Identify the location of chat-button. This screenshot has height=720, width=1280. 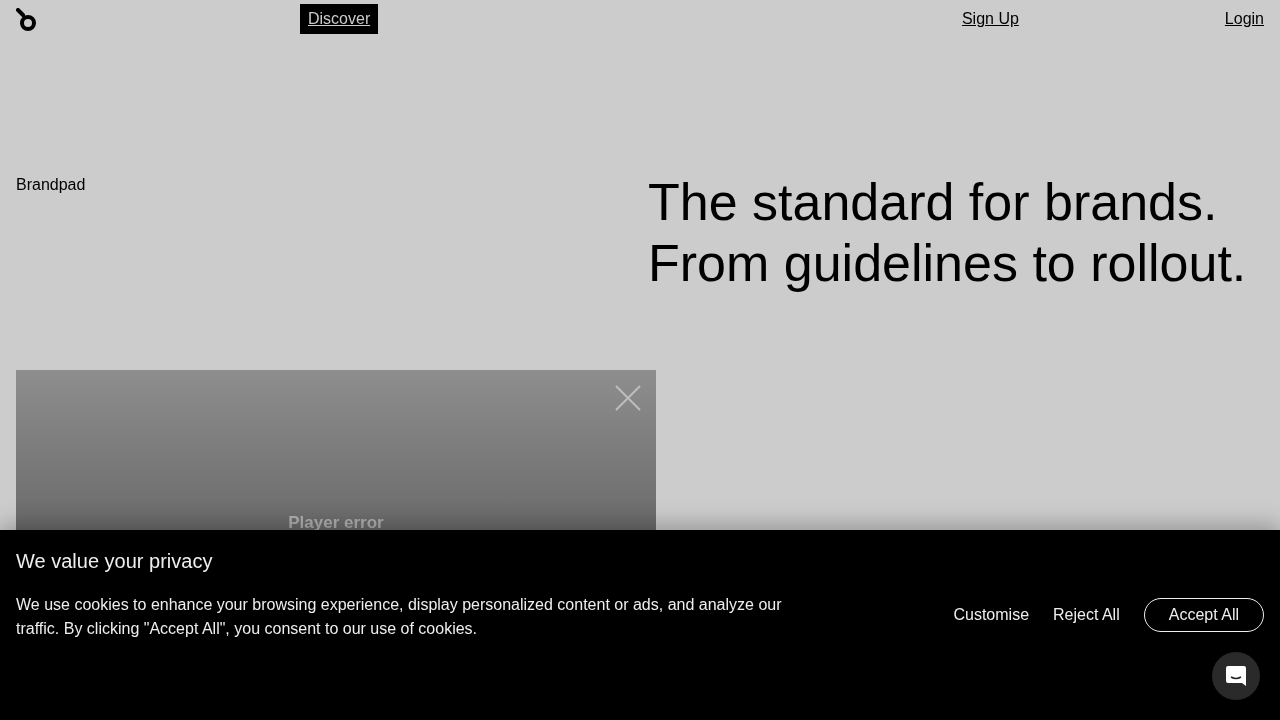
(1236, 676).